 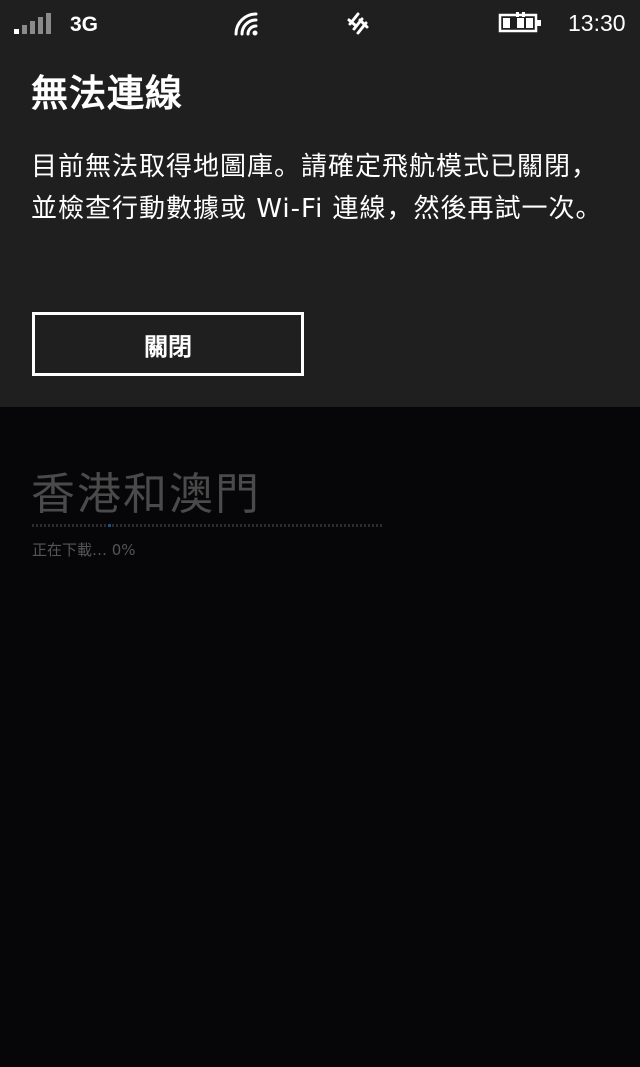 What do you see at coordinates (84, 550) in the screenshot?
I see `download-status-text: 正在下載… 0%` at bounding box center [84, 550].